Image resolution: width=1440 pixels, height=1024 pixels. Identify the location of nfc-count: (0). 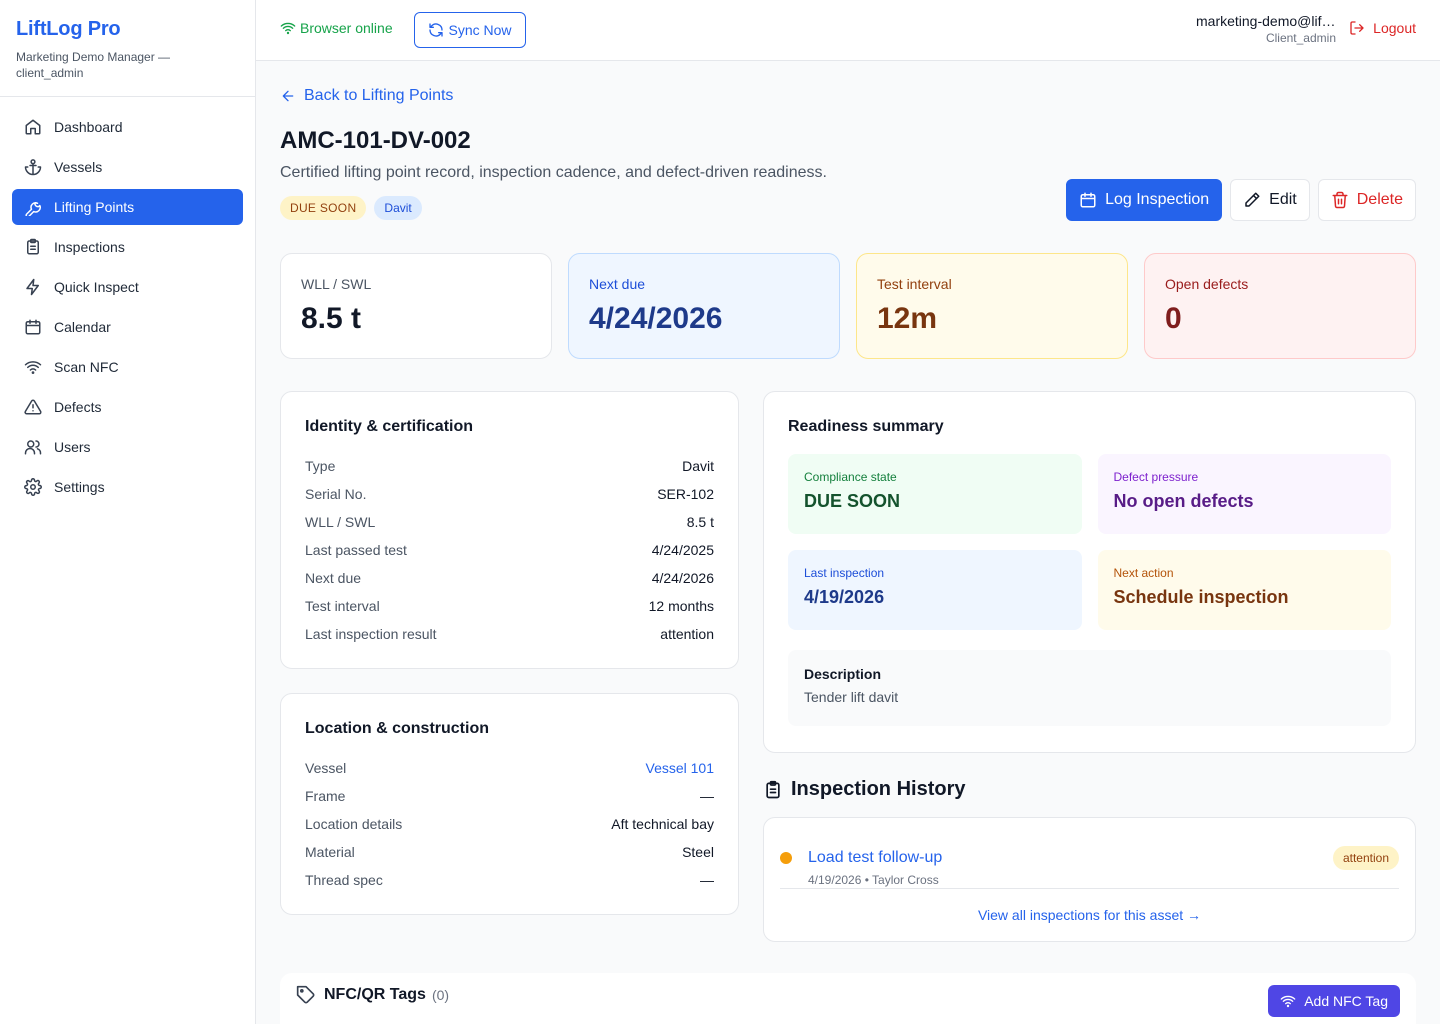
(440, 995).